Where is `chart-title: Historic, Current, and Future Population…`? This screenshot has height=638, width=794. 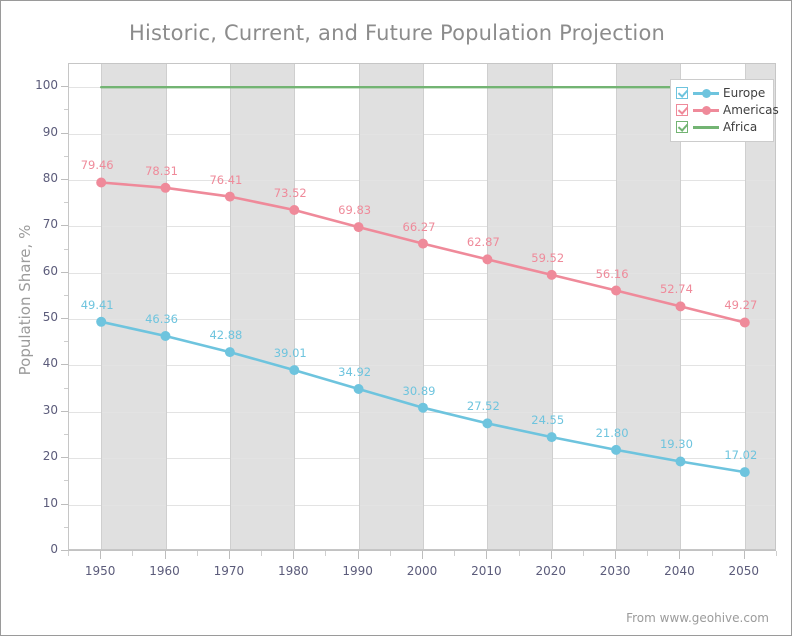 chart-title: Historic, Current, and Future Population… is located at coordinates (397, 33).